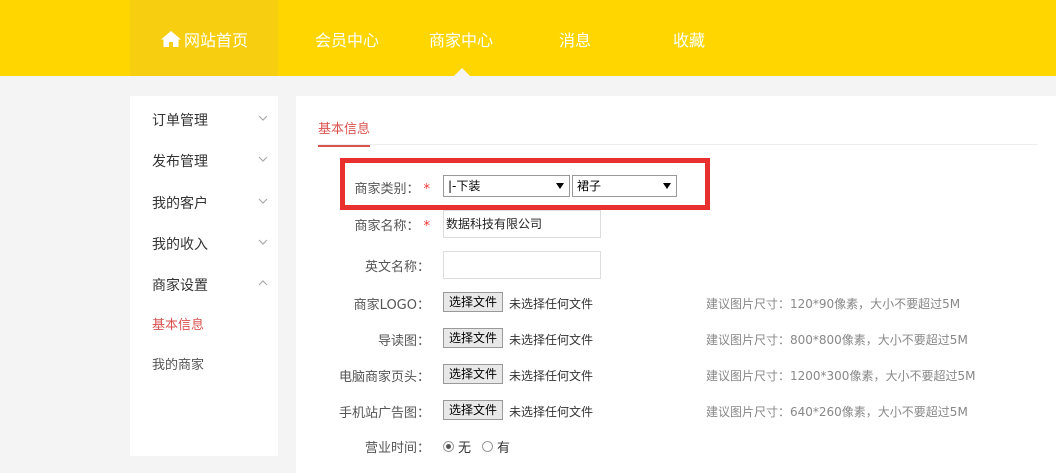  Describe the element at coordinates (522, 265) in the screenshot. I see `english-name-input` at that location.